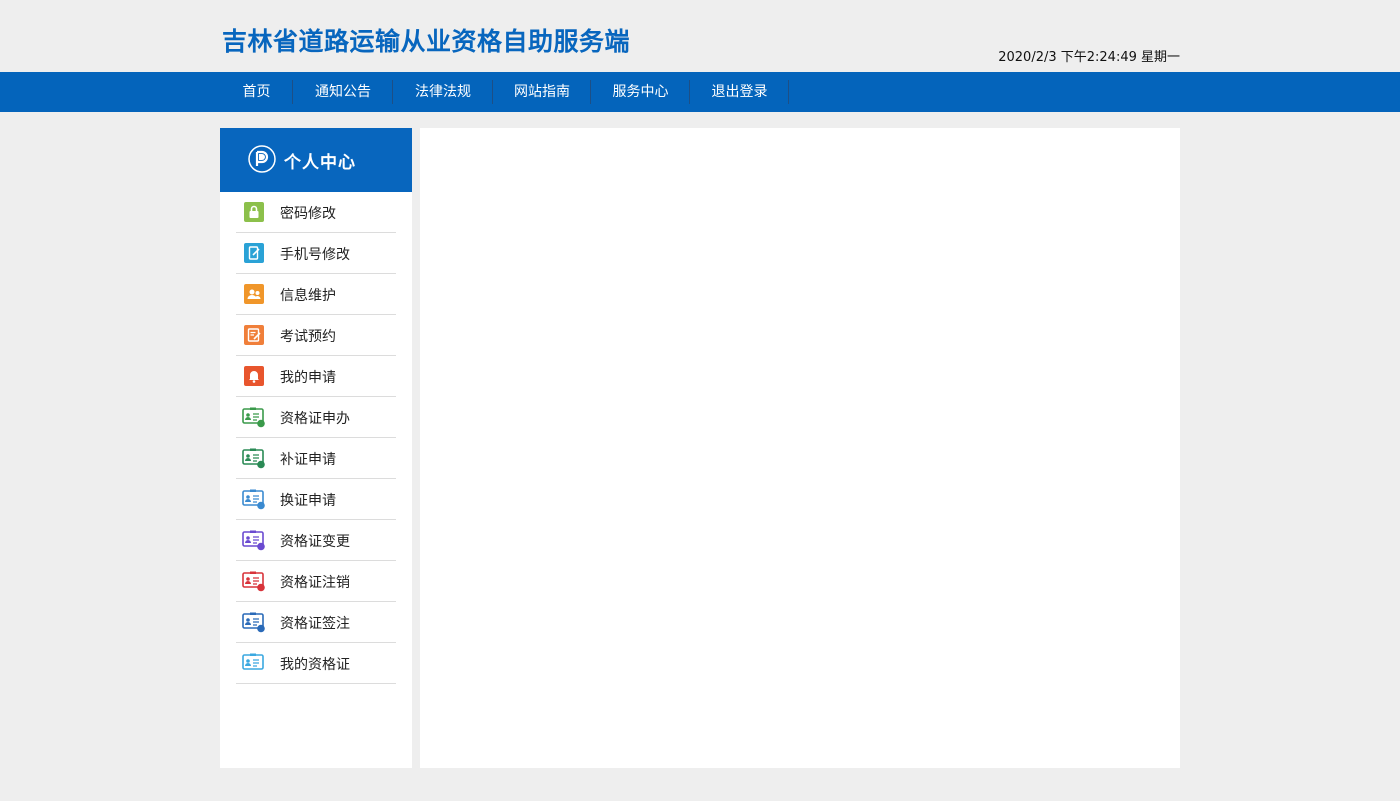  I want to click on sidebar-header: 个人中心, so click(316, 160).